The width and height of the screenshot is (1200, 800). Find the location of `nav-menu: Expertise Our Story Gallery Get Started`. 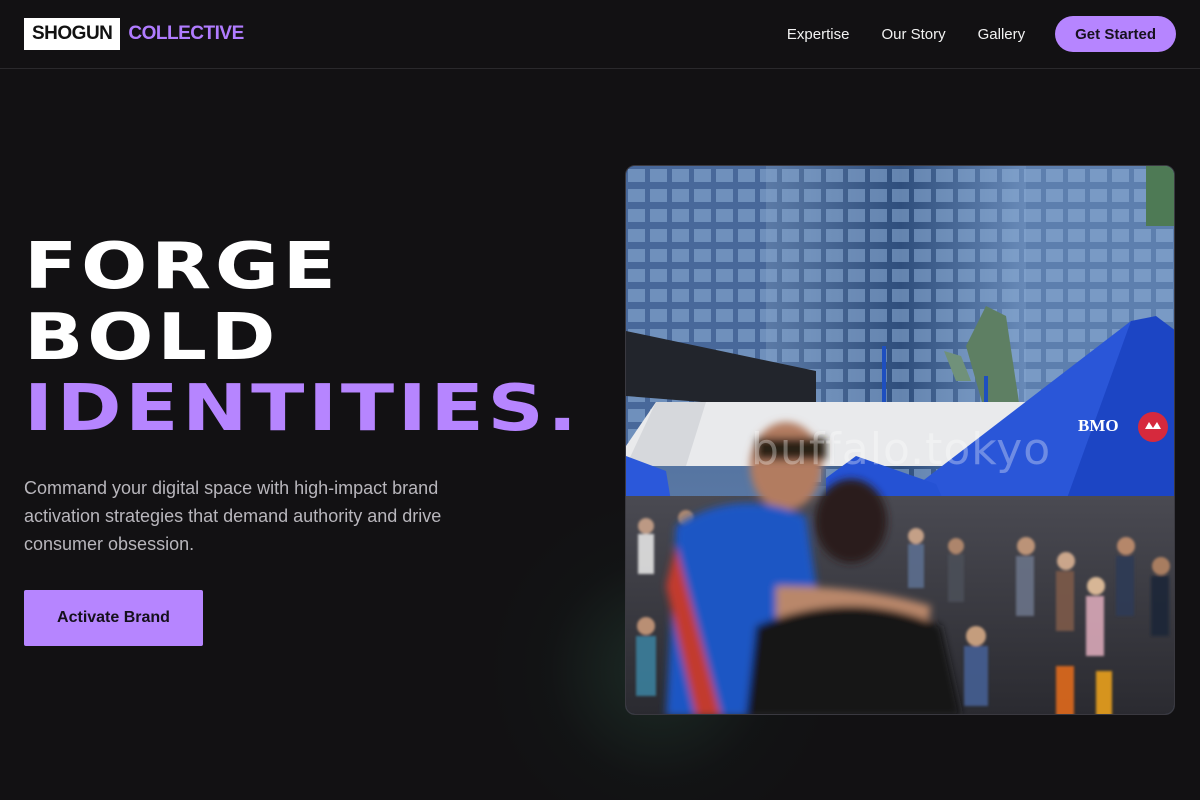

nav-menu: Expertise Our Story Gallery Get Started is located at coordinates (981, 34).